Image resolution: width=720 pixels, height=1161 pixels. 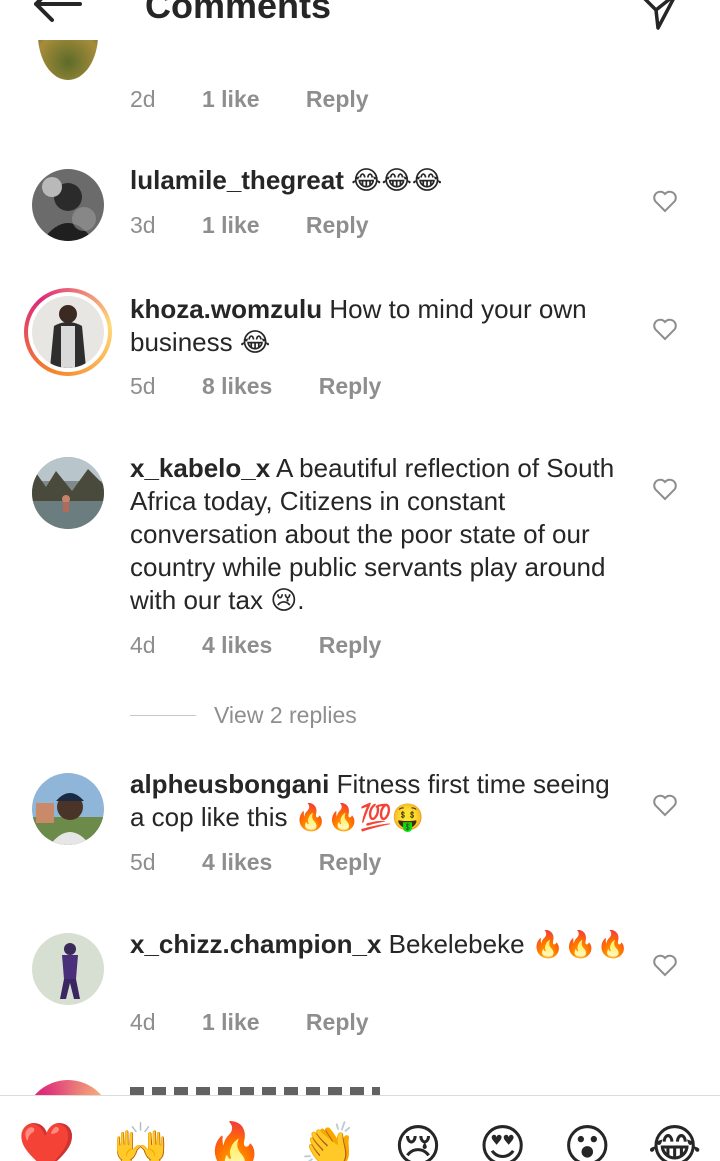 I want to click on comment-meta: 4d 1 like Reply, so click(x=249, y=1022).